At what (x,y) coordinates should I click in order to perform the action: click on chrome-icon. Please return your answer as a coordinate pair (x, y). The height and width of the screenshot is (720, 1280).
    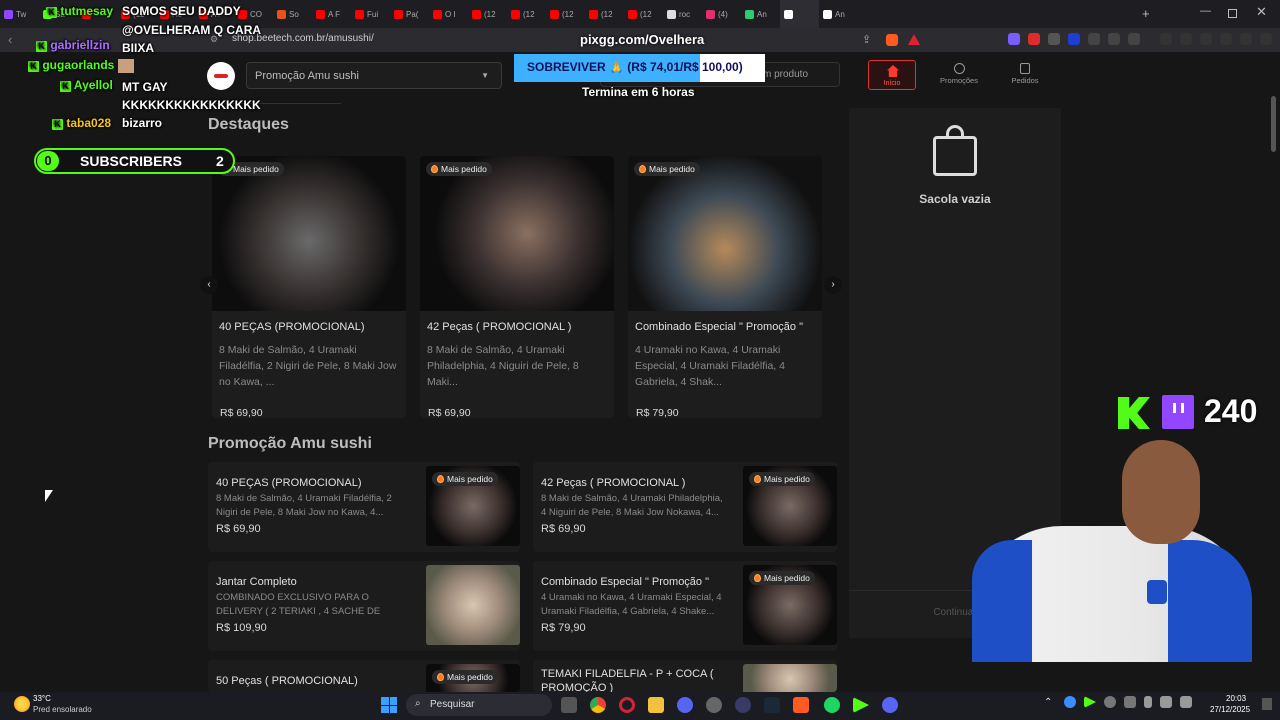
    Looking at the image, I should click on (598, 705).